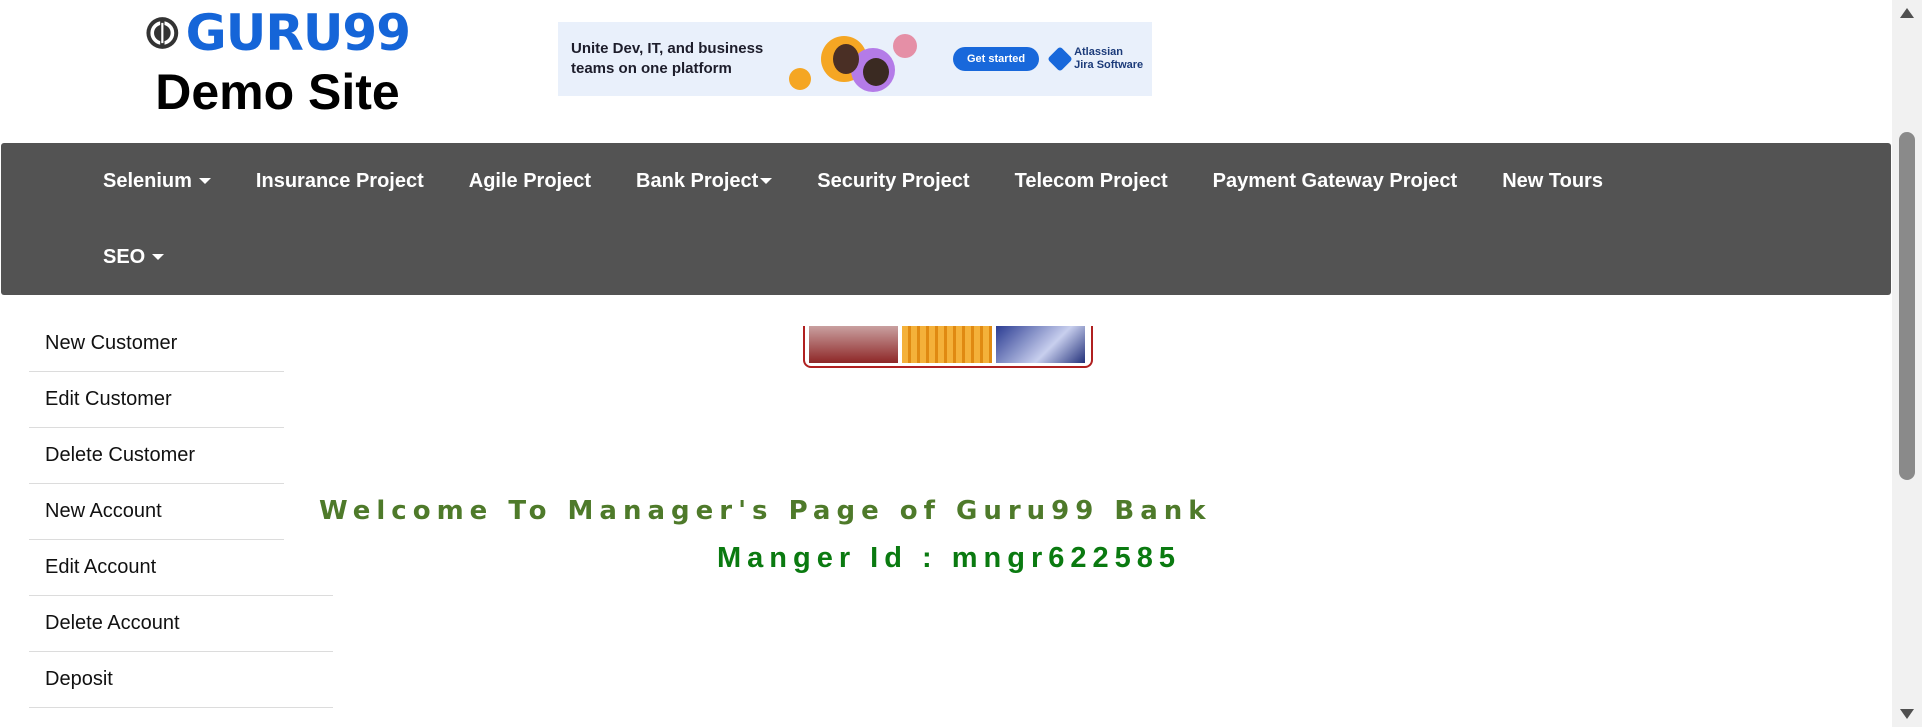 The image size is (1922, 727). I want to click on bank-banner-image, so click(948, 347).